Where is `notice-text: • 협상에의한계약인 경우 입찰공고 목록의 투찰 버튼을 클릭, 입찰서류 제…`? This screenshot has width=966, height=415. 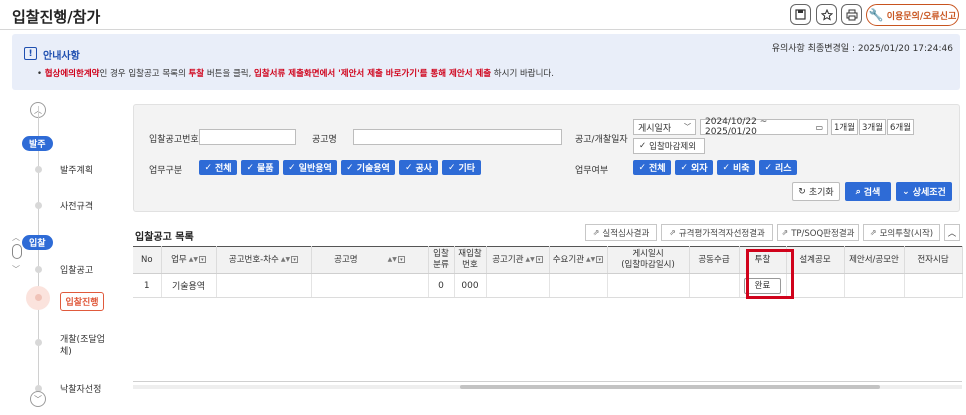 notice-text: • 협상에의한계약인 경우 입찰공고 목록의 투찰 버튼을 클릭, 입찰서류 제… is located at coordinates (295, 74).